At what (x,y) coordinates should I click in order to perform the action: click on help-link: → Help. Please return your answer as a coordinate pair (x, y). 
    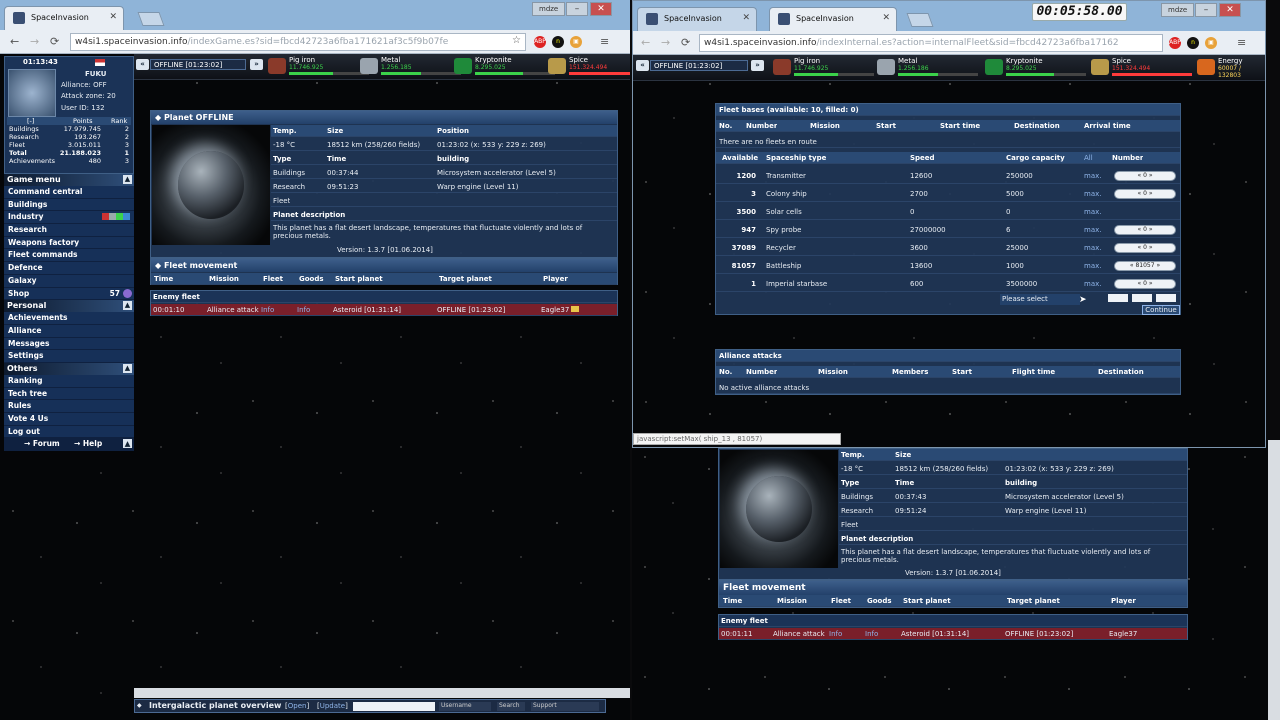
    Looking at the image, I should click on (88, 443).